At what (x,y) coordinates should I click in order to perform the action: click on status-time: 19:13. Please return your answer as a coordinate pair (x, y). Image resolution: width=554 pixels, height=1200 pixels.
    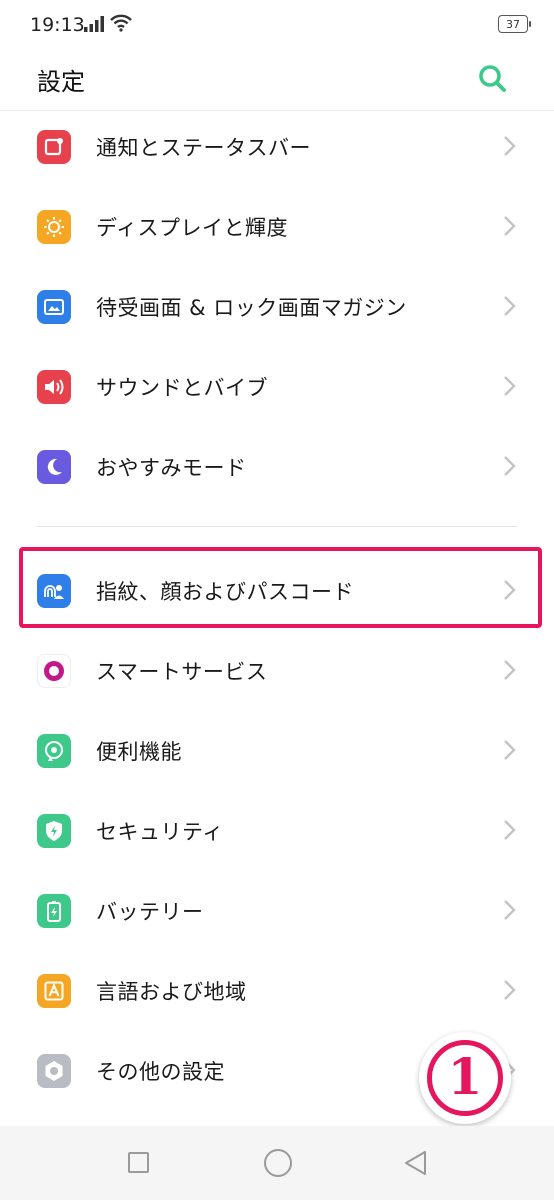
    Looking at the image, I should click on (57, 25).